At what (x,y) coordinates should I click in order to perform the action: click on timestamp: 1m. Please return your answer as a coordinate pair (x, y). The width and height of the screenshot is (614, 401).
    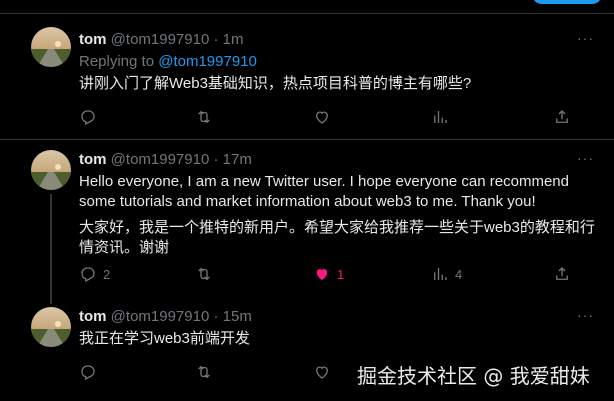
    Looking at the image, I should click on (233, 39).